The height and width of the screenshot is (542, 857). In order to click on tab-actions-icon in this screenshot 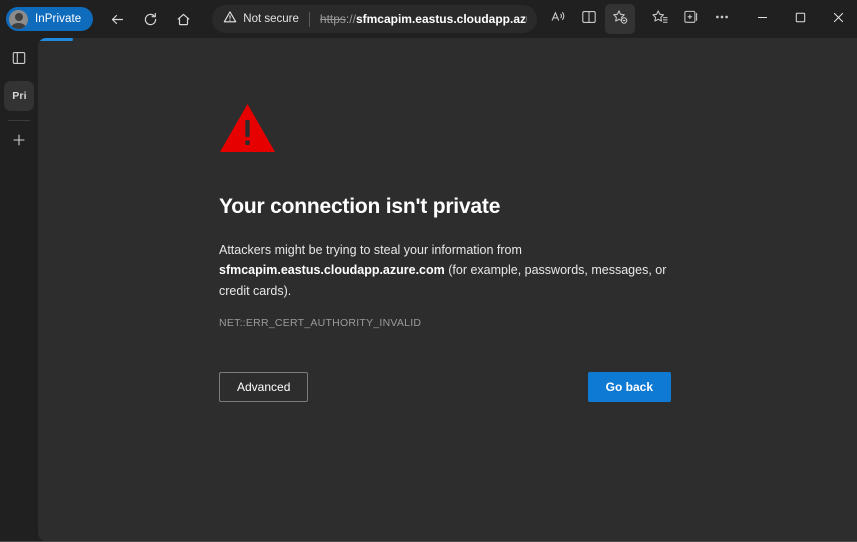, I will do `click(19, 60)`.